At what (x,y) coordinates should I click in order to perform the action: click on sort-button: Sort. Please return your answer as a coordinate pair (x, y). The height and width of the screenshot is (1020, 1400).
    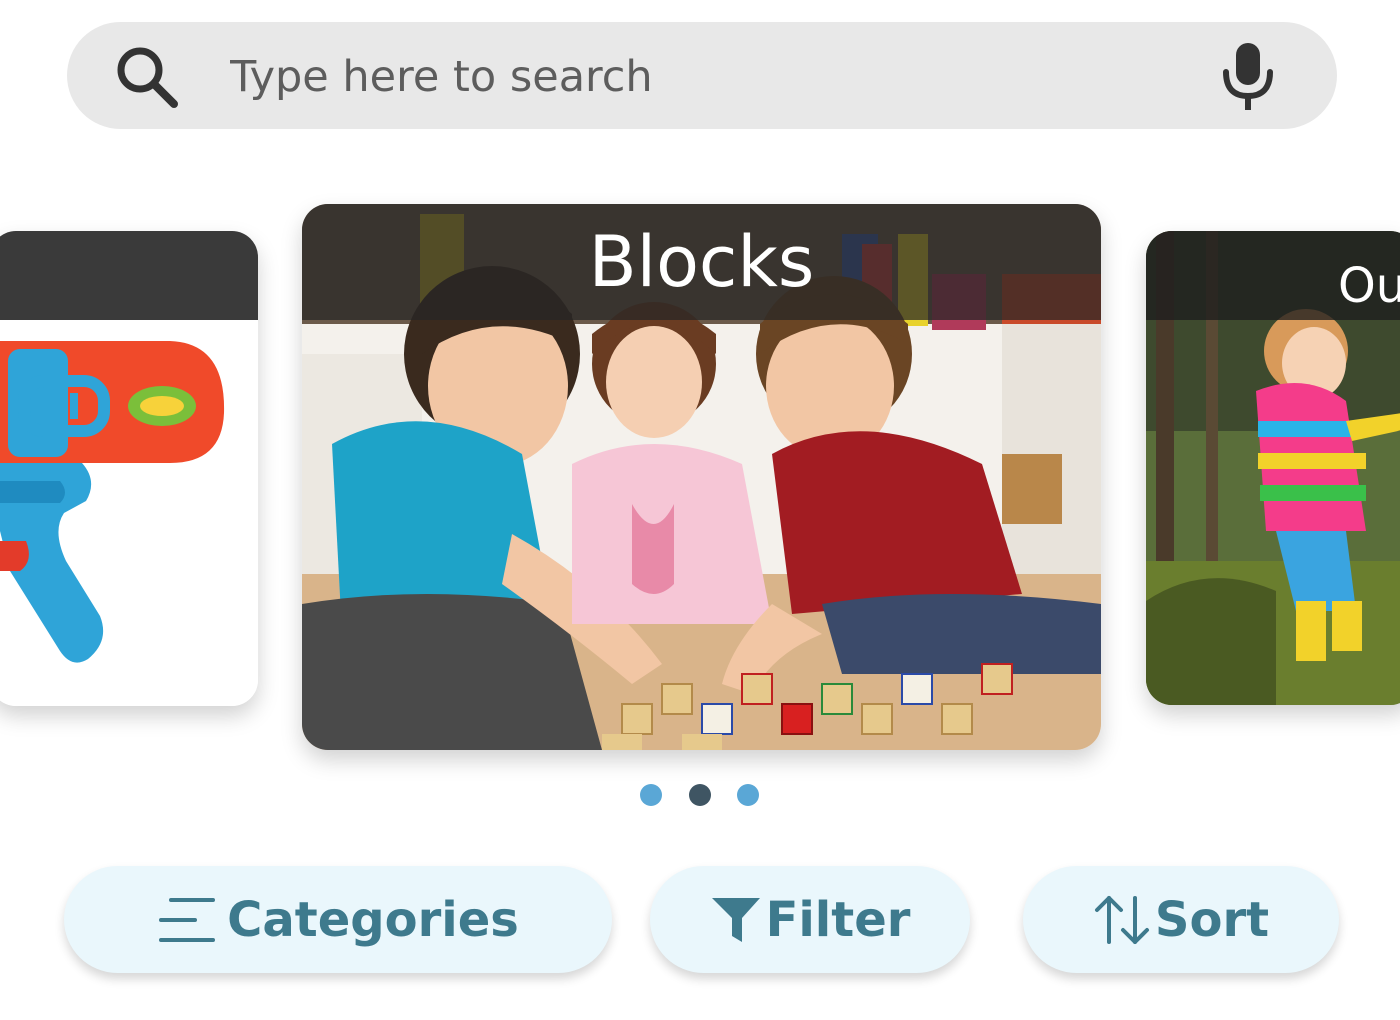
    Looking at the image, I should click on (1181, 919).